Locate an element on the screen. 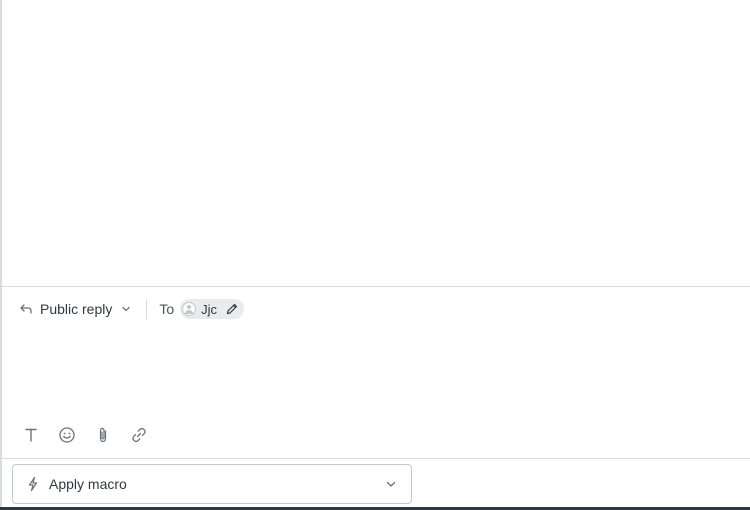  link-button is located at coordinates (139, 435).